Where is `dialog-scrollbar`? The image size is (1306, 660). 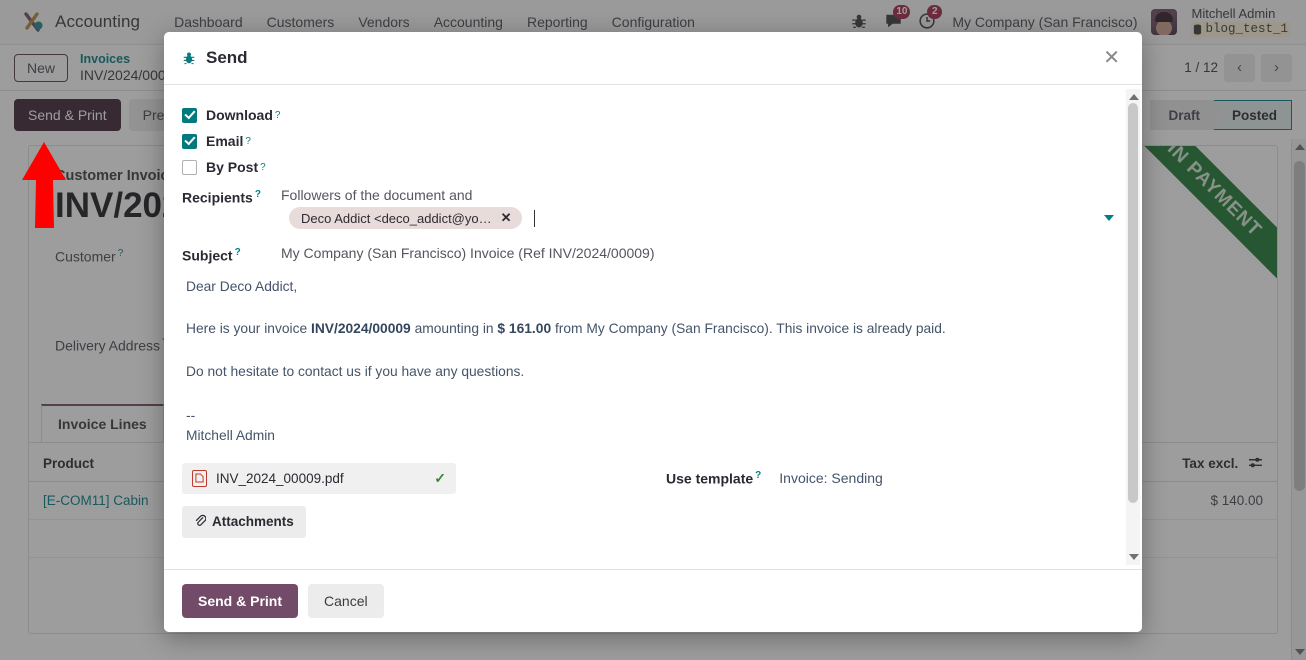 dialog-scrollbar is located at coordinates (1133, 327).